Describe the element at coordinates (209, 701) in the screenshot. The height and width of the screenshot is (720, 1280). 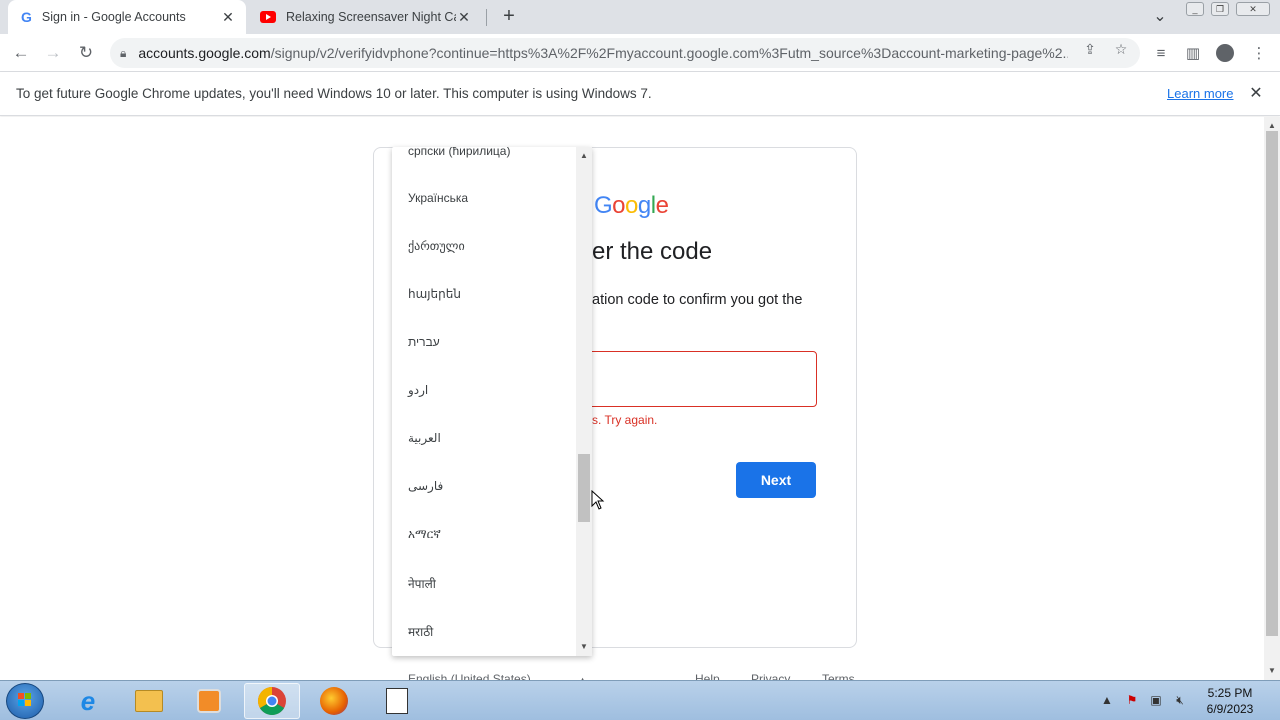
I see `media-player-icon` at that location.